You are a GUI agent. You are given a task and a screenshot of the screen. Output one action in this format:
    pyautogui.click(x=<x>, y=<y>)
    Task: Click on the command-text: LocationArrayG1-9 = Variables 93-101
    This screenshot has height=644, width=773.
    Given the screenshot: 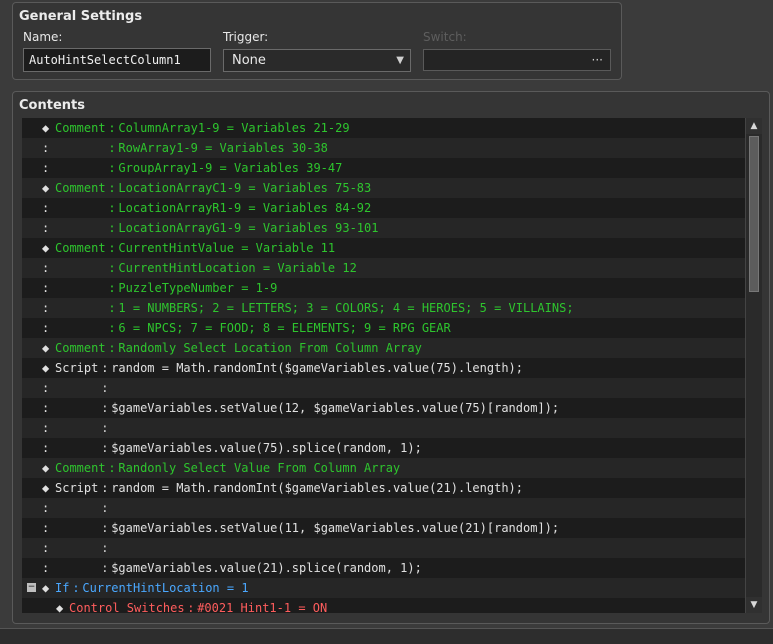 What is the action you would take?
    pyautogui.click(x=248, y=228)
    